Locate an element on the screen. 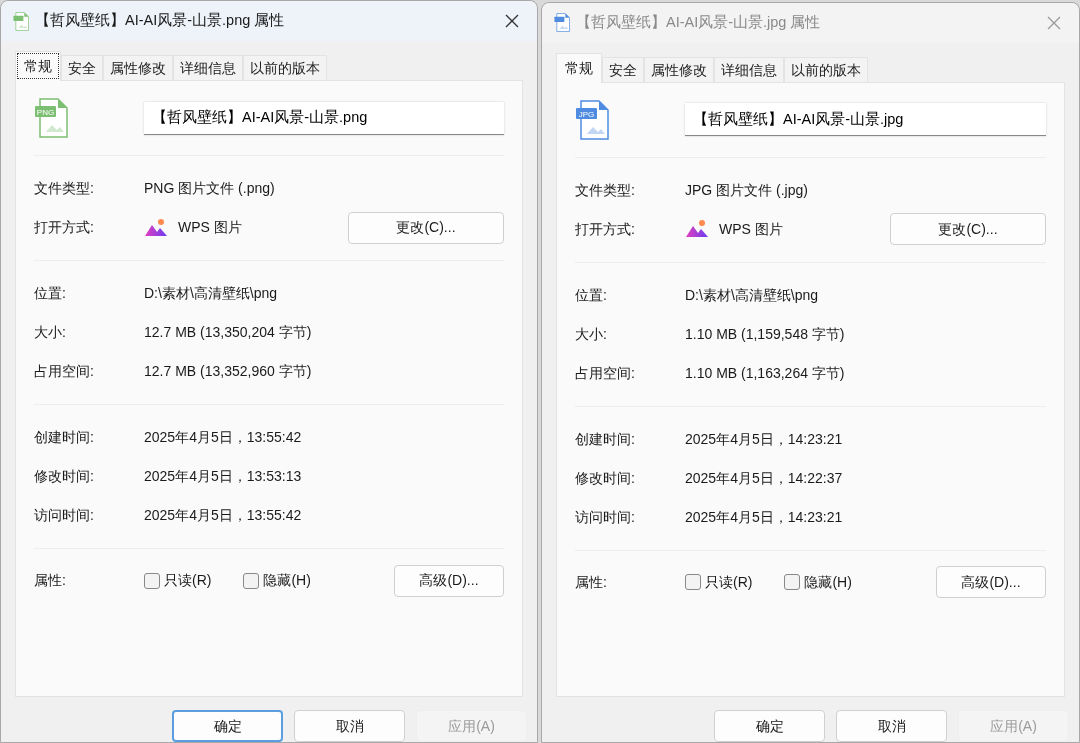 The image size is (1080, 743). window-title: 【哲风壁纸】AI-AI风景-山景.jpg 属性 is located at coordinates (699, 23).